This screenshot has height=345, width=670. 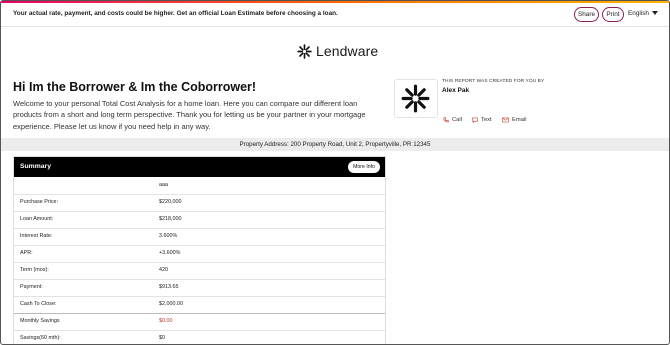 I want to click on table-row: APR: +3.600%, so click(x=199, y=254).